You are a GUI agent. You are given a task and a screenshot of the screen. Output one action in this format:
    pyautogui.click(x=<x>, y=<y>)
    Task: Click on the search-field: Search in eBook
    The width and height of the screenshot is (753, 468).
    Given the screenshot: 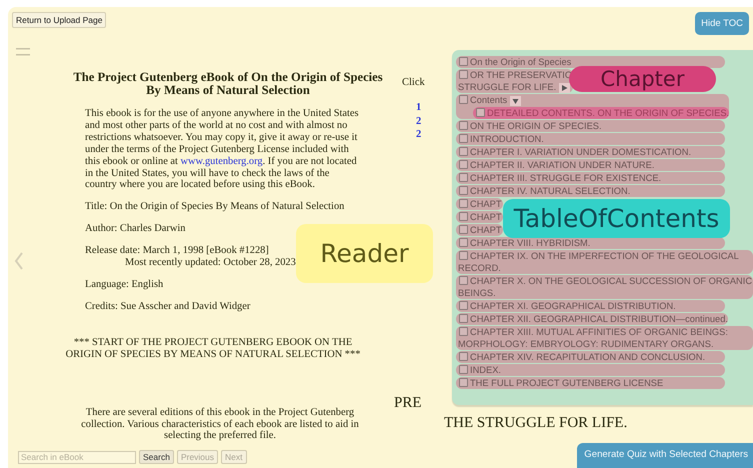 What is the action you would take?
    pyautogui.click(x=77, y=457)
    